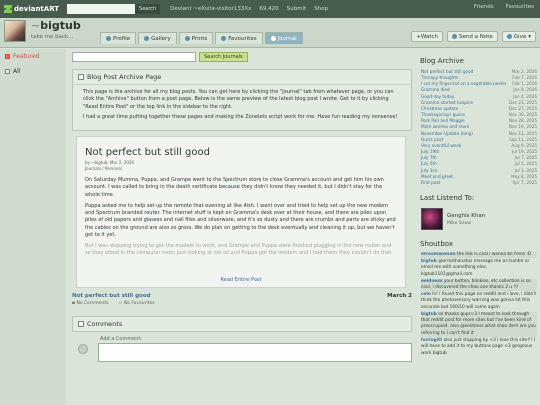  What do you see at coordinates (26, 56) in the screenshot?
I see `sidebar-item-label: Featured` at bounding box center [26, 56].